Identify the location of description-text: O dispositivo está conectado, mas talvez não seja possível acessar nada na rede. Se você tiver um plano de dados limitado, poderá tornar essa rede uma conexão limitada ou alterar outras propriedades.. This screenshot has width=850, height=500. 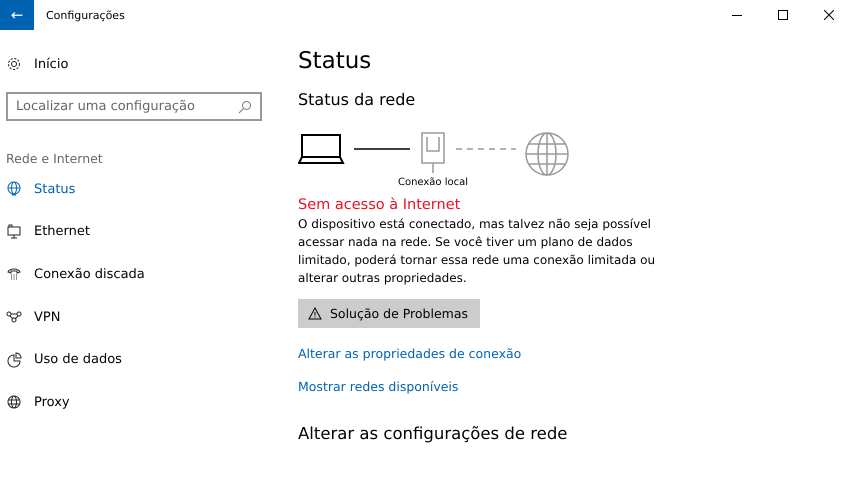
(477, 251).